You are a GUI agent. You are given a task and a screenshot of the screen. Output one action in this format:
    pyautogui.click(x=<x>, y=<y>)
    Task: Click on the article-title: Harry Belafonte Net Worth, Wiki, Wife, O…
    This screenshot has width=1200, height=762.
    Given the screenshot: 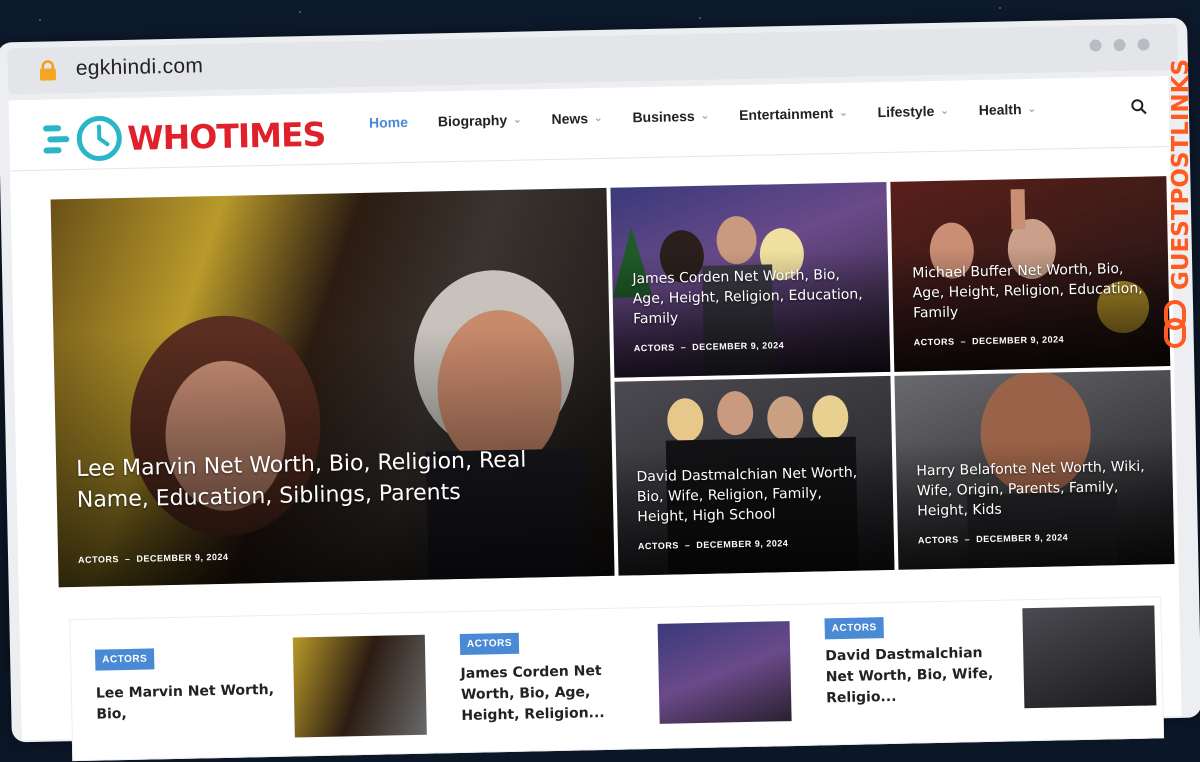 What is the action you would take?
    pyautogui.click(x=1034, y=488)
    